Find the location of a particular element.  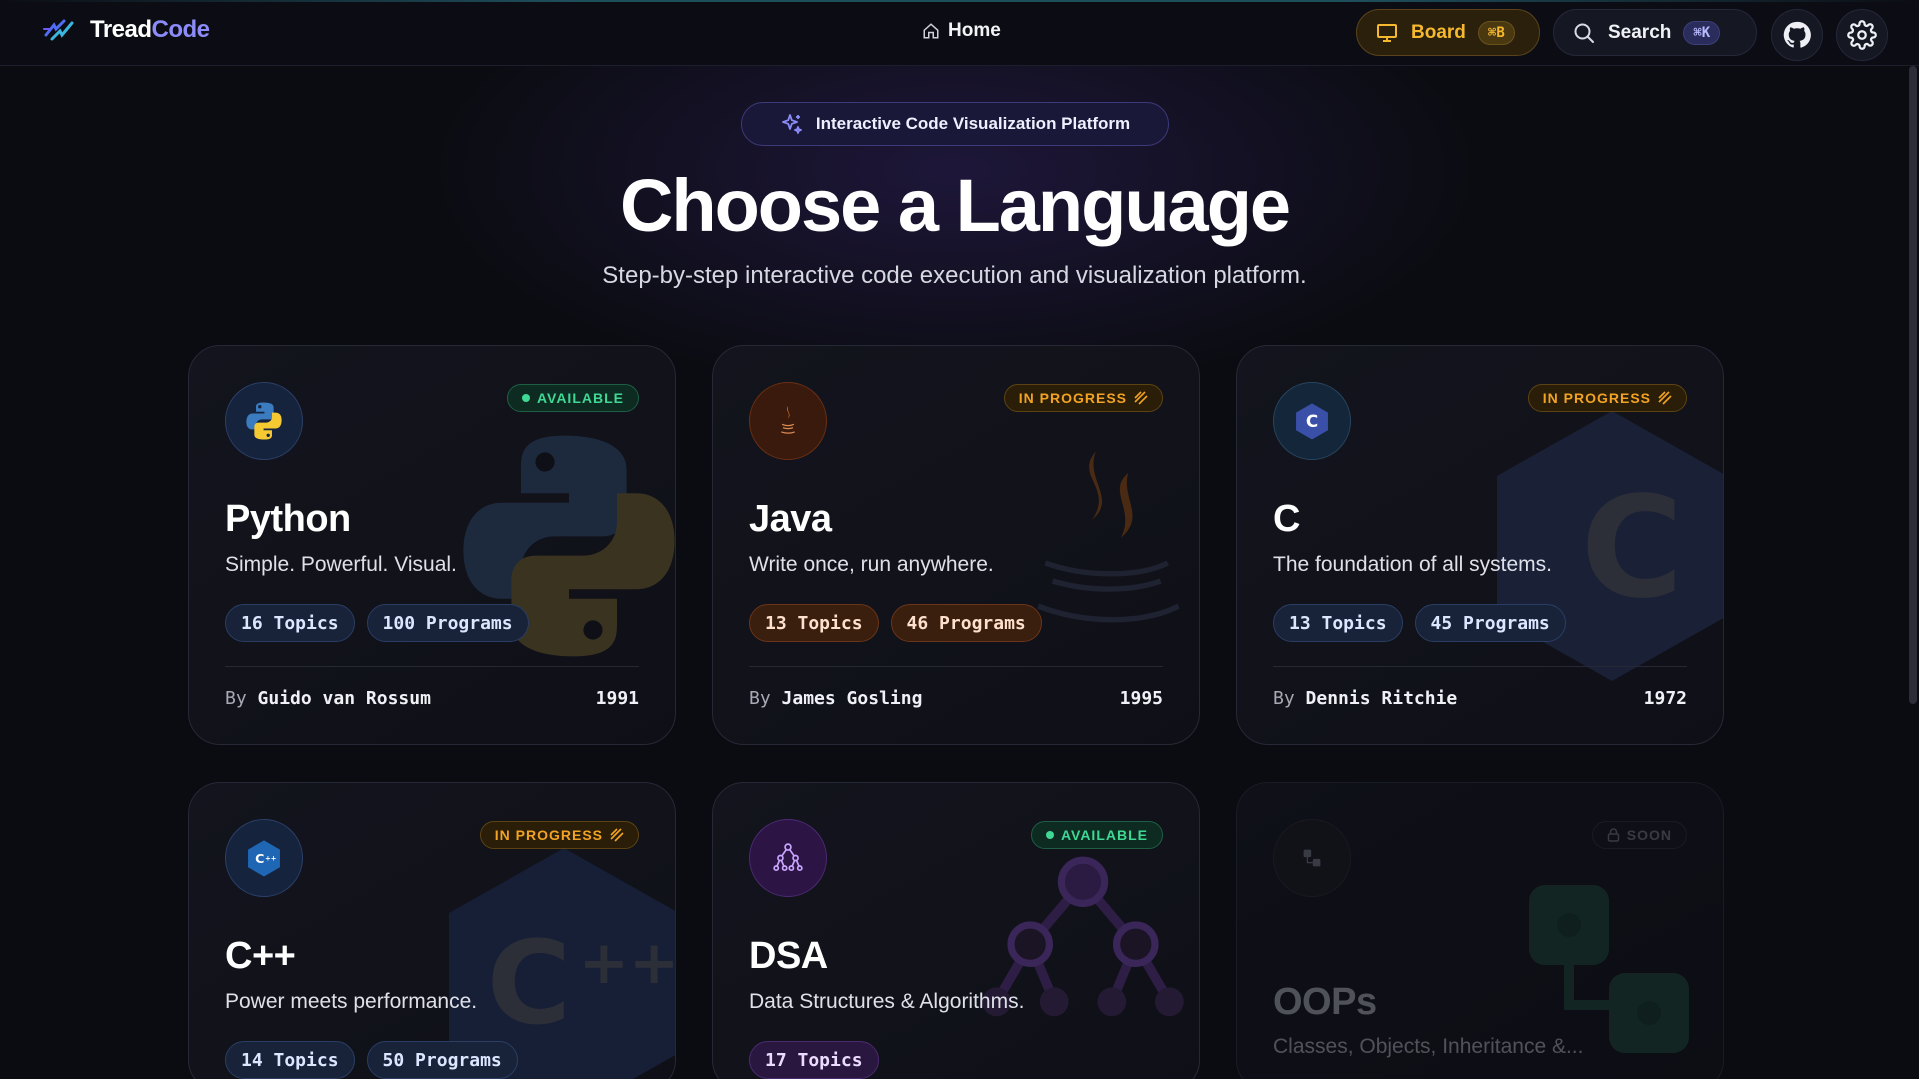

search-label: Search is located at coordinates (1640, 32).